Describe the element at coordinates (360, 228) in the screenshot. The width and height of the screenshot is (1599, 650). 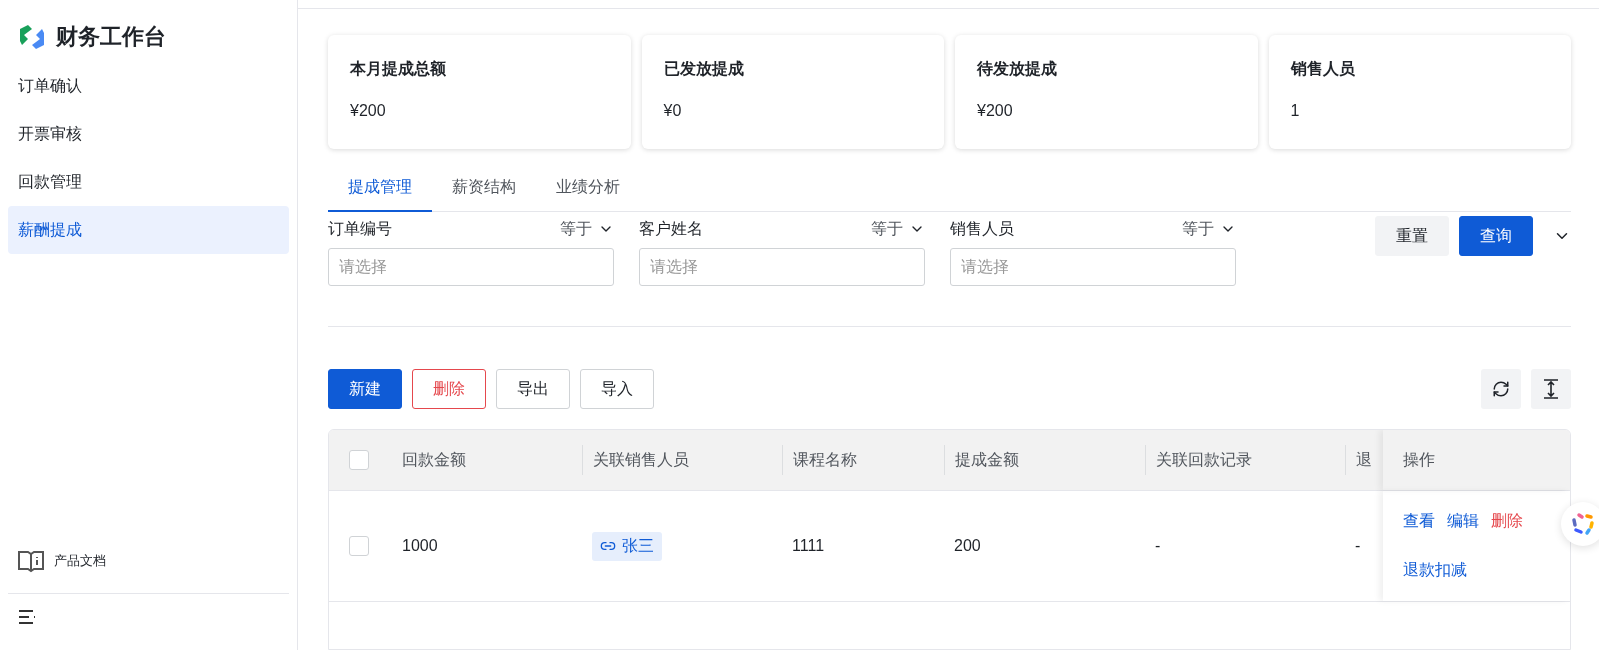
I see `filter-label: 订单编号` at that location.